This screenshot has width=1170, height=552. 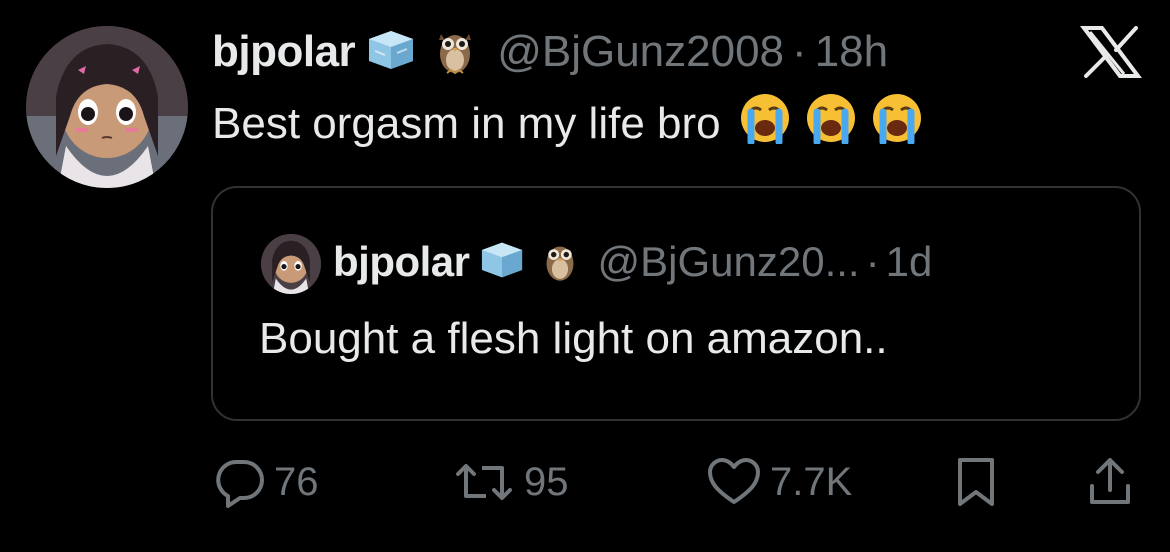 I want to click on heart-icon, so click(x=734, y=481).